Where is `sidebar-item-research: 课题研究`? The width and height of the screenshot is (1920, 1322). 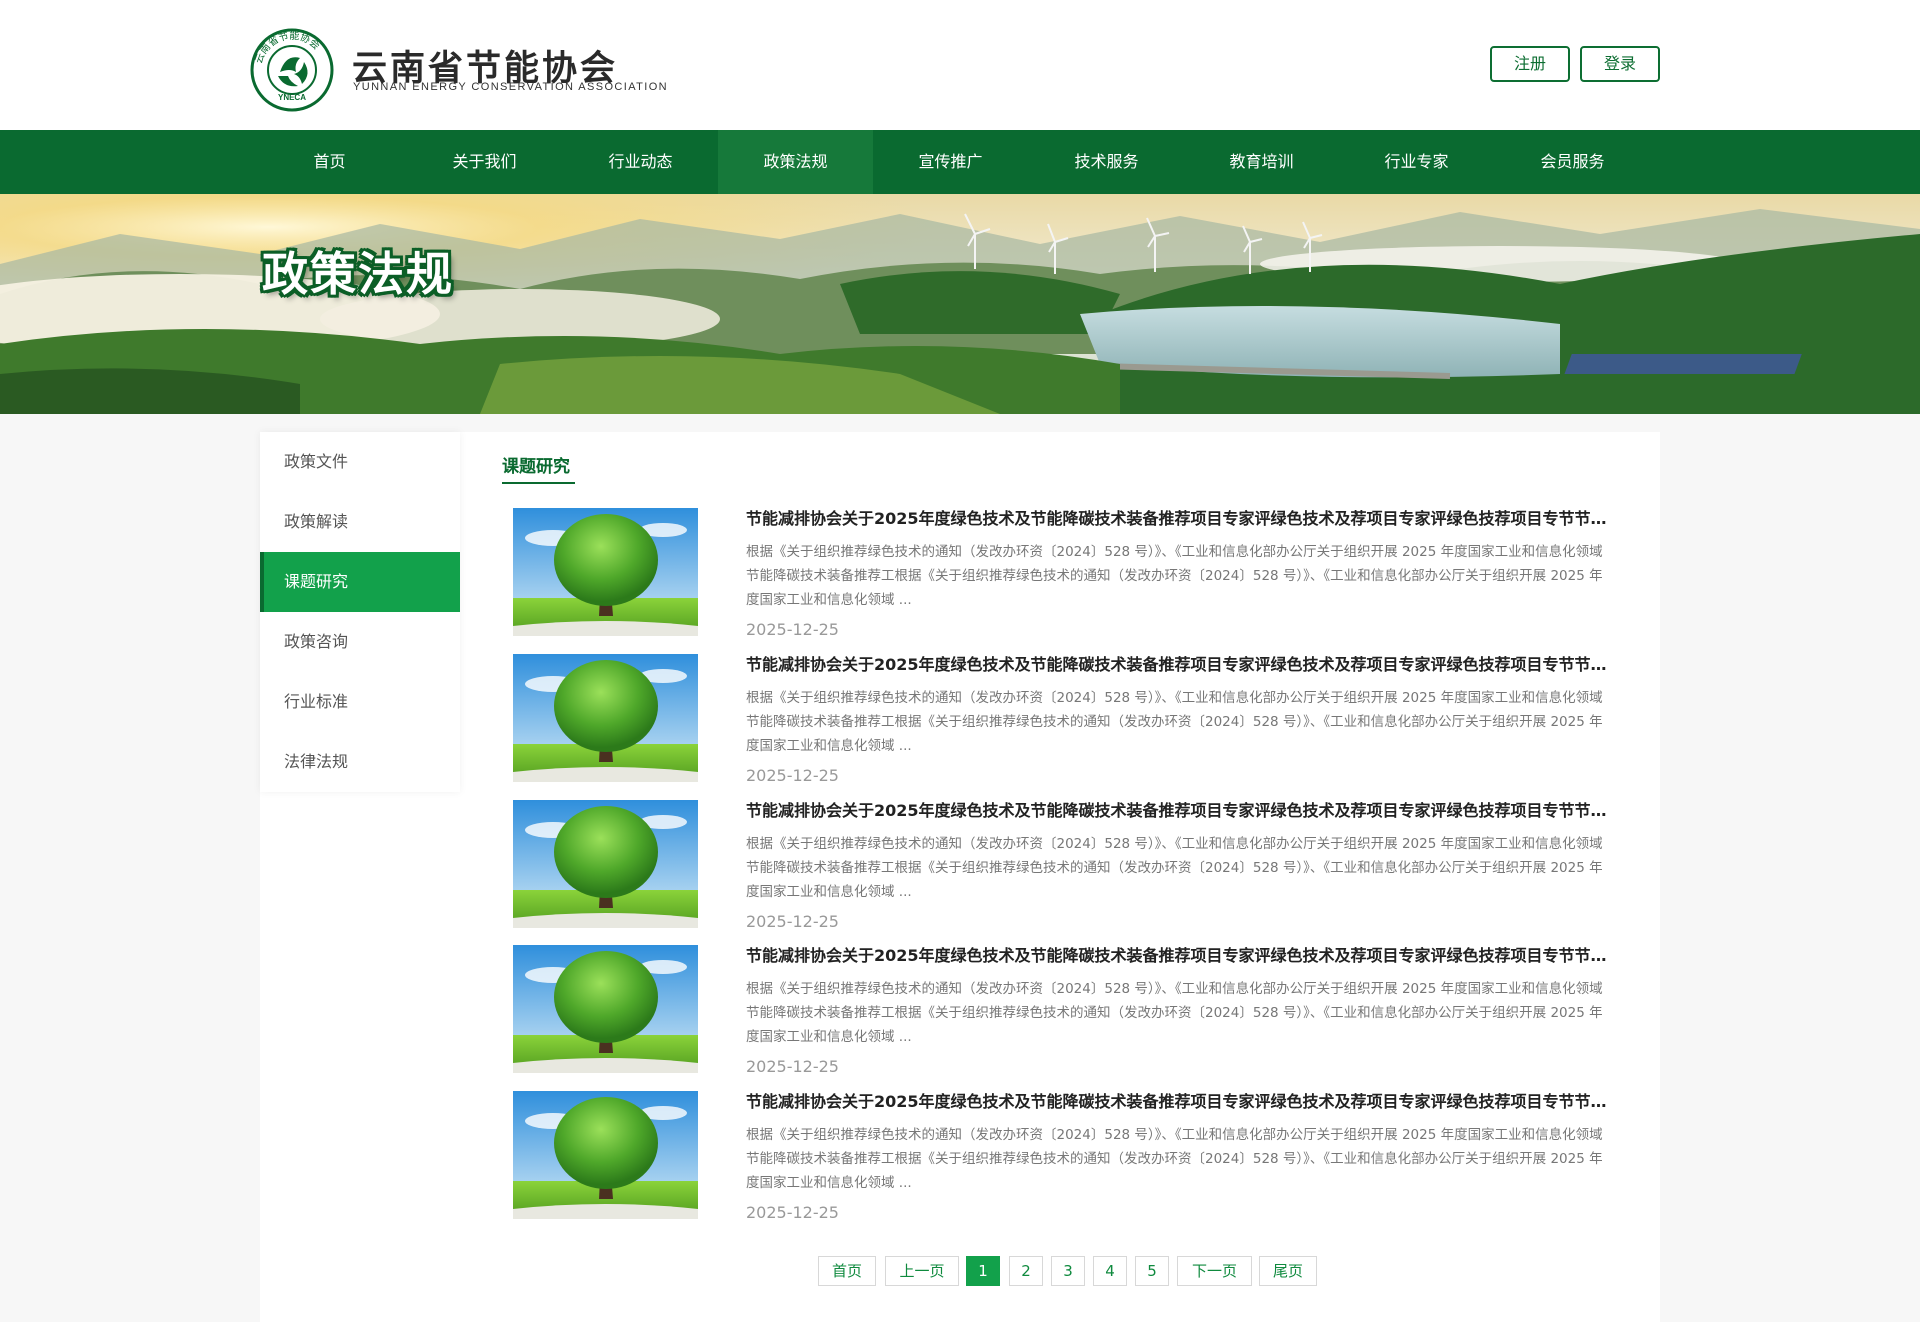 sidebar-item-research: 课题研究 is located at coordinates (360, 582).